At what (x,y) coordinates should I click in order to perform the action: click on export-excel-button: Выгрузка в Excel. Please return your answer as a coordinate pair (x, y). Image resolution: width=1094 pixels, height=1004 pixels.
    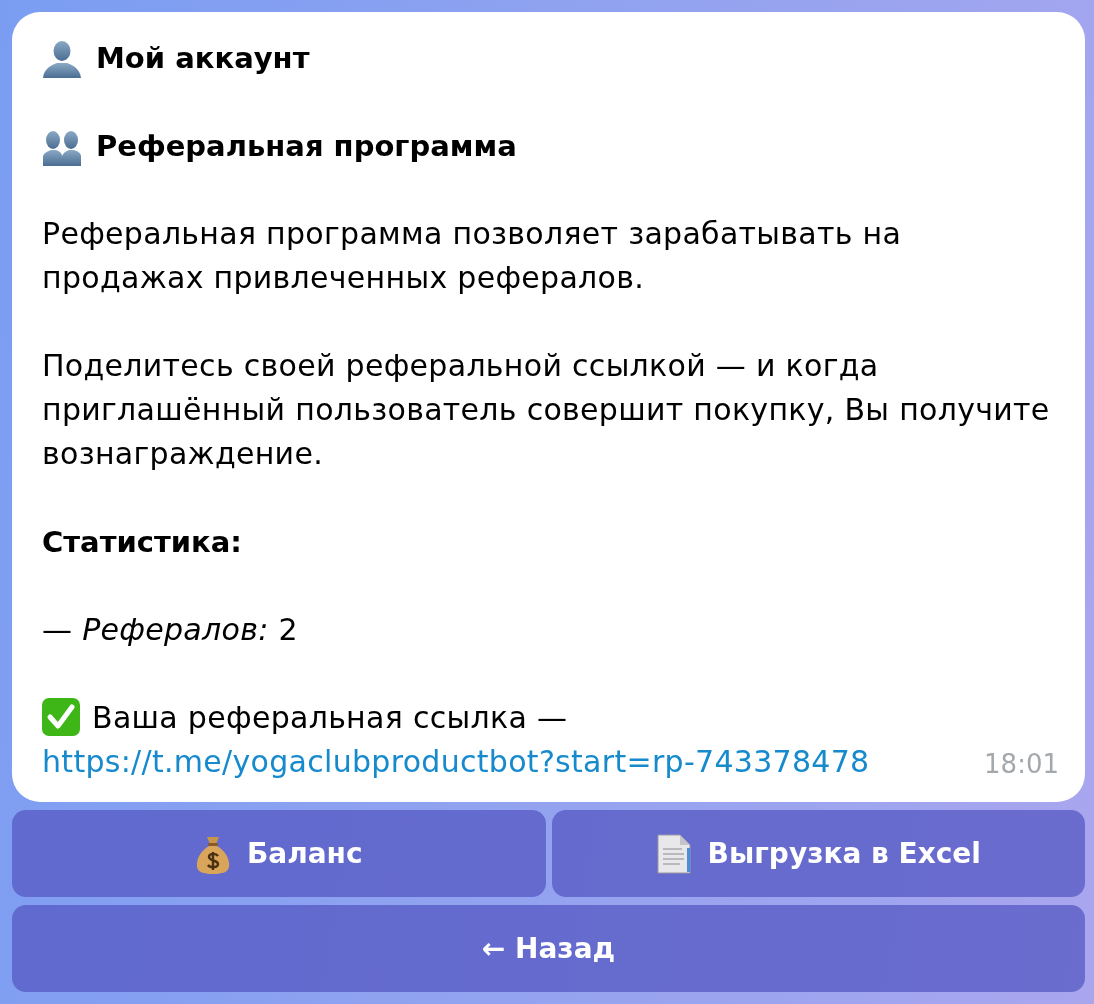
    Looking at the image, I should click on (818, 853).